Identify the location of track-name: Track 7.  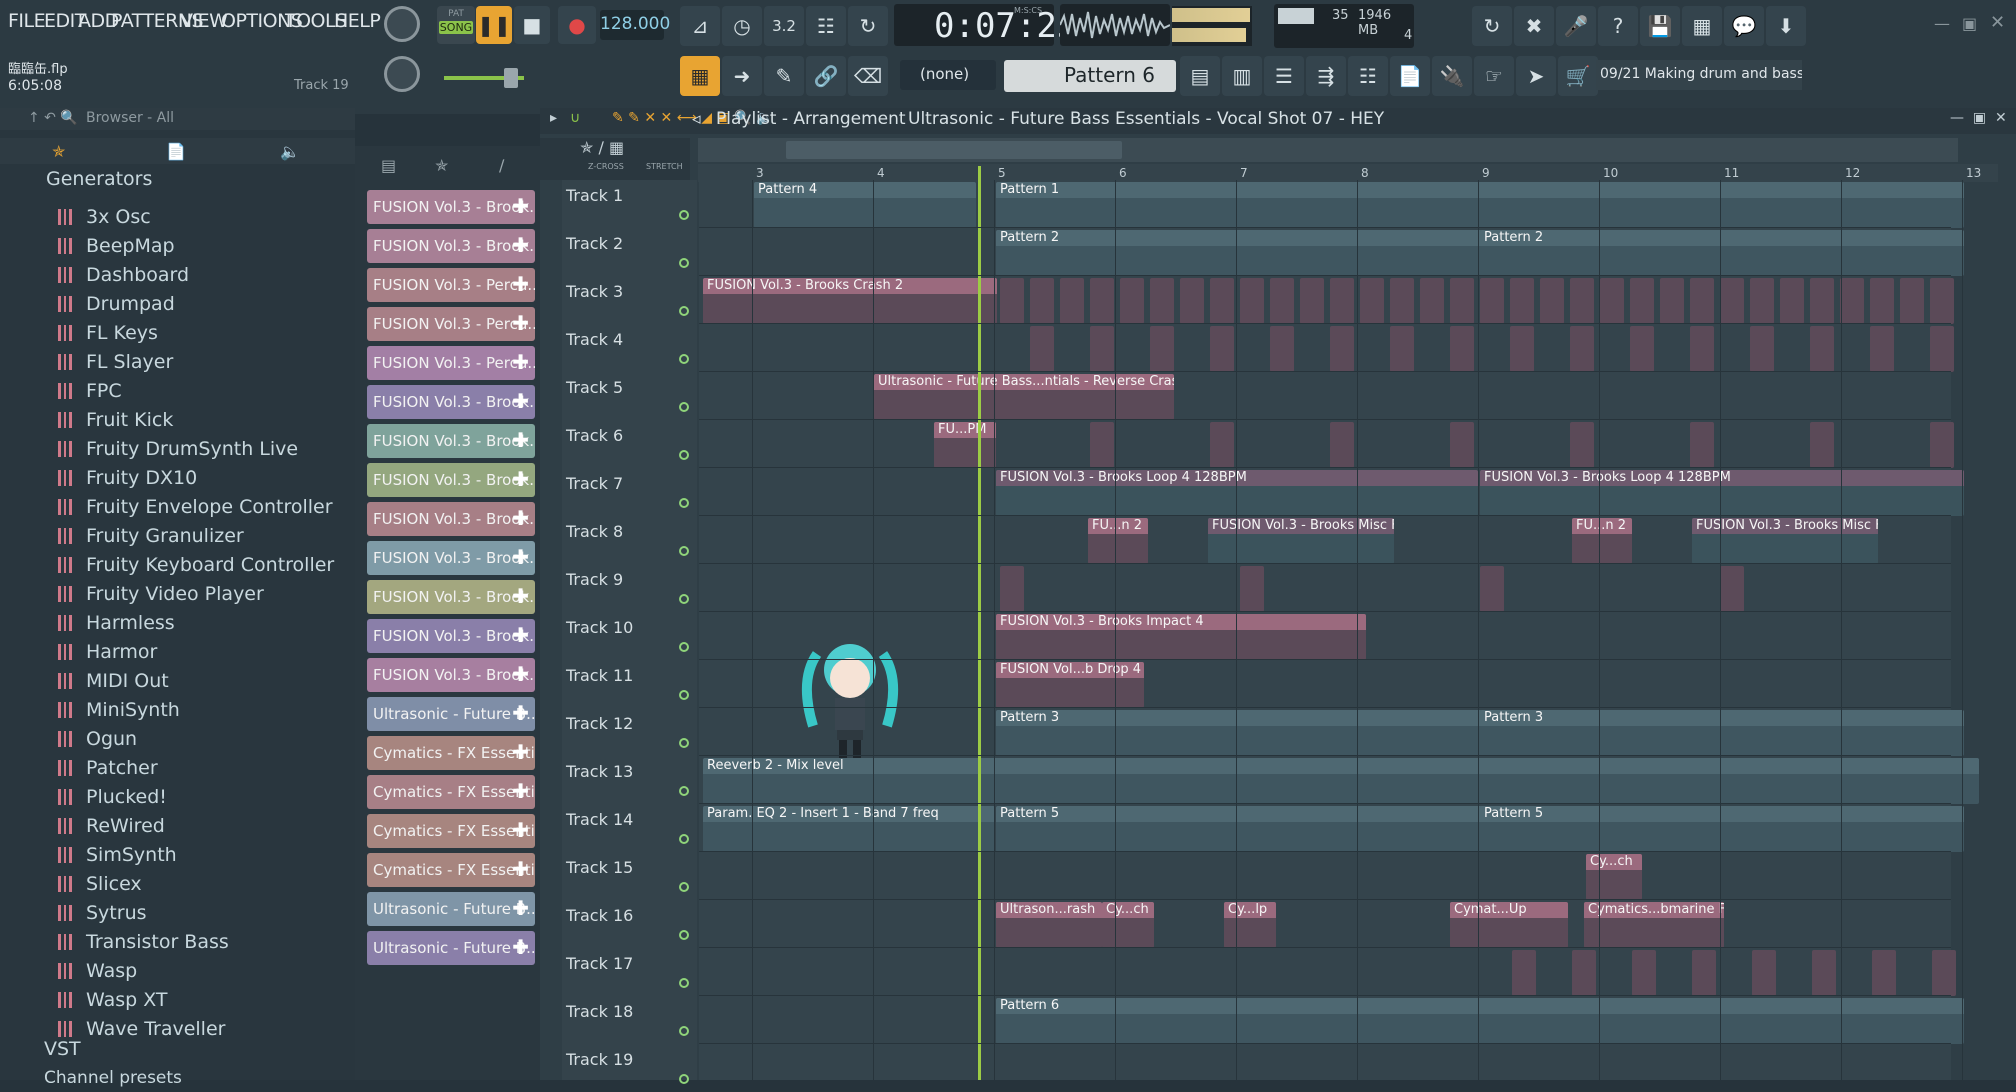
(594, 483).